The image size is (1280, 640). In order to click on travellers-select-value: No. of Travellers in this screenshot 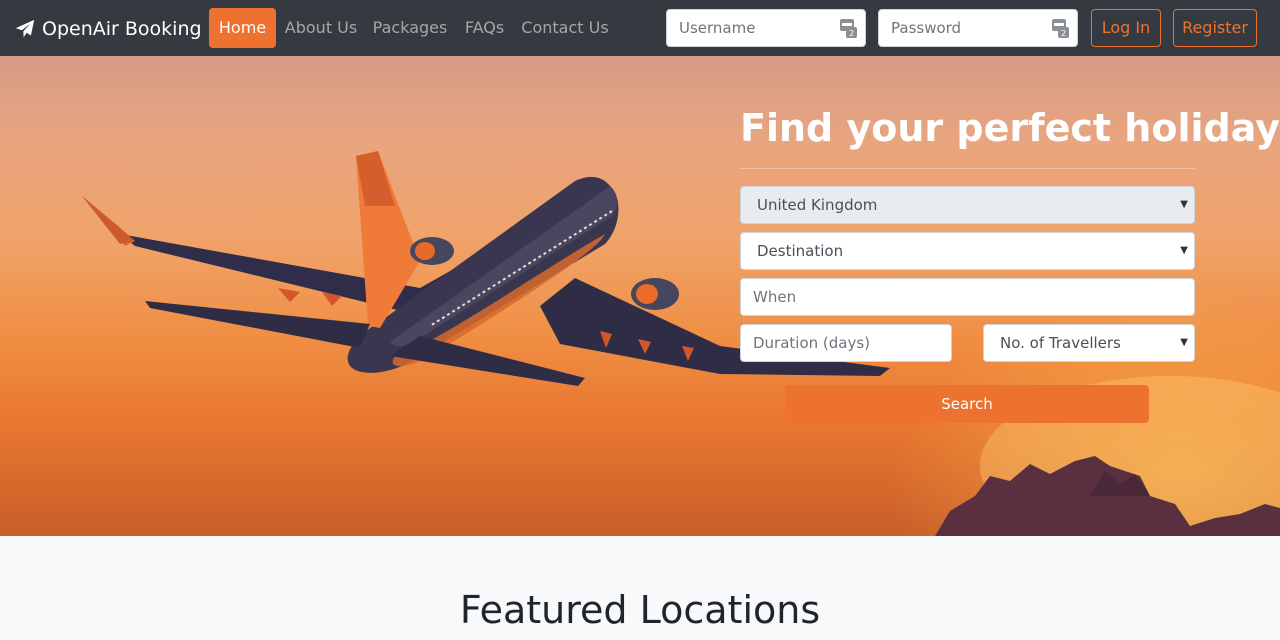, I will do `click(1060, 343)`.